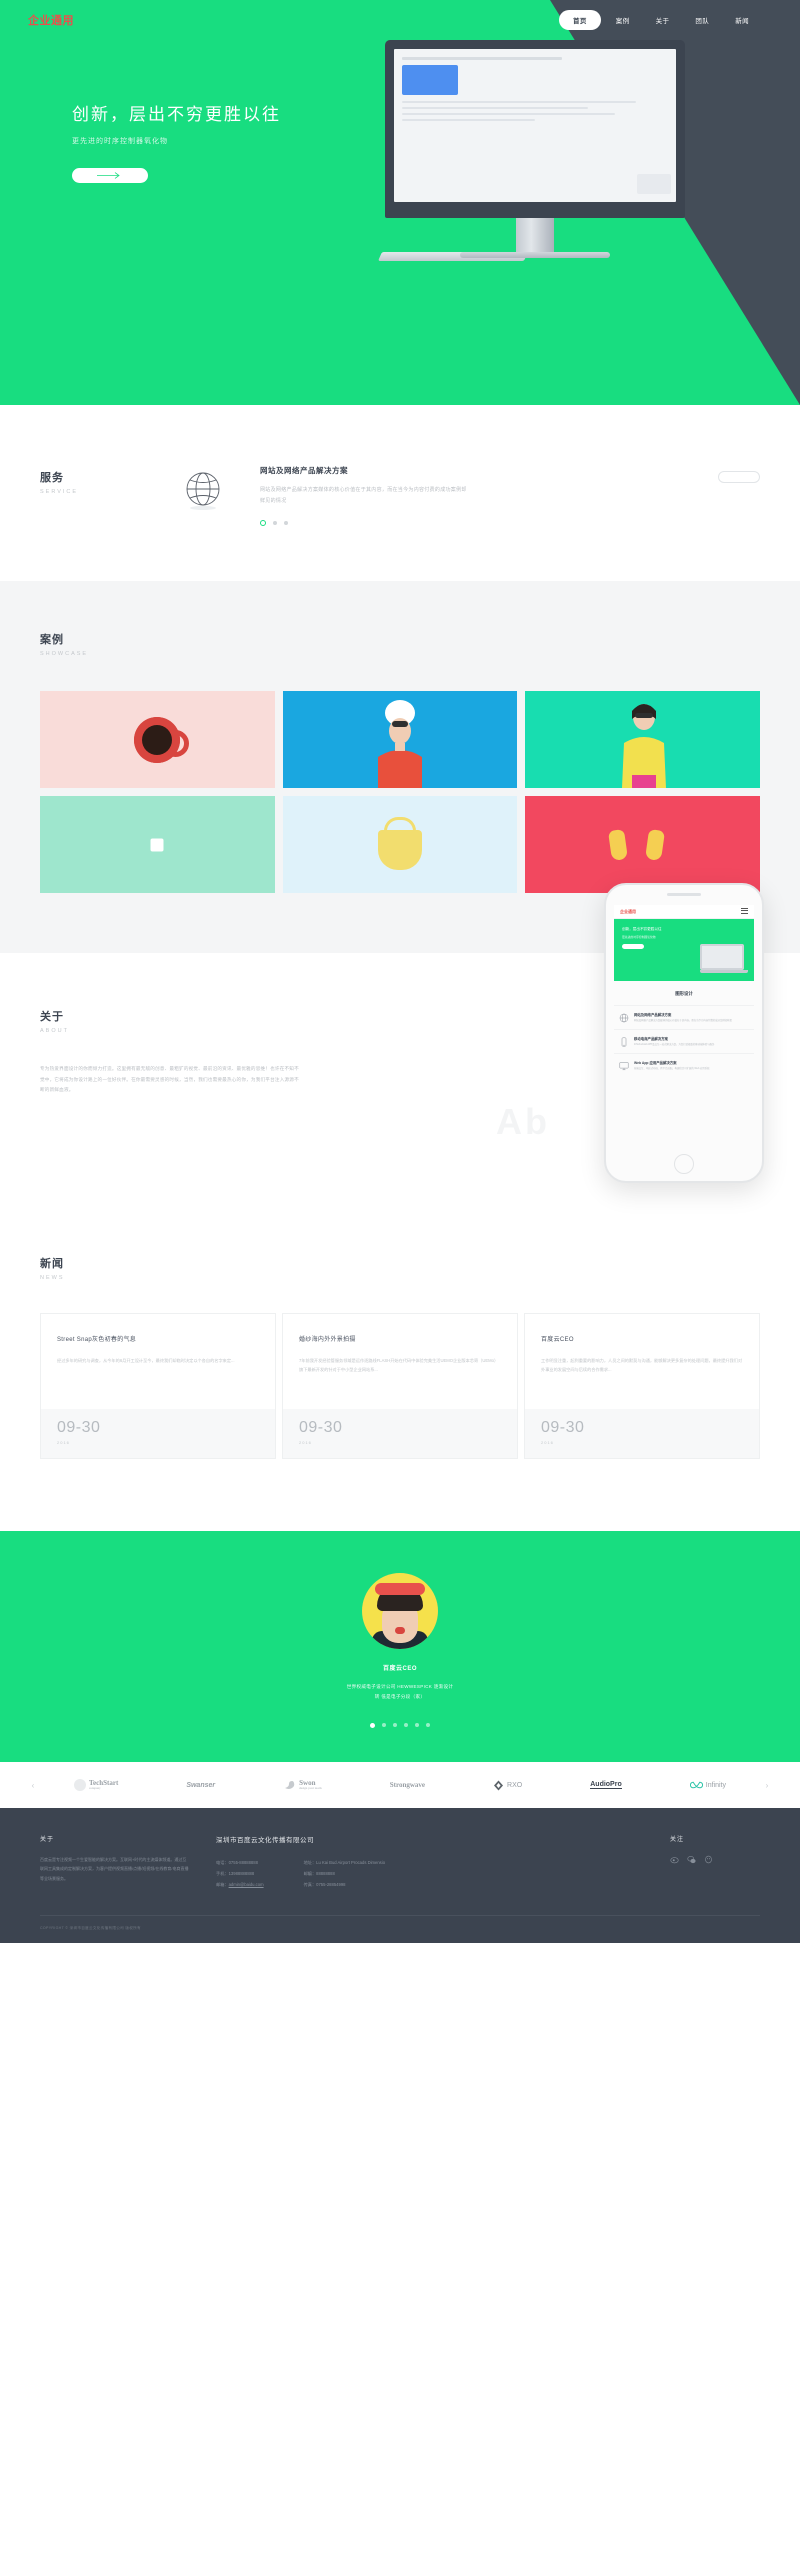  What do you see at coordinates (52, 1264) in the screenshot?
I see `news-title: 新闻` at bounding box center [52, 1264].